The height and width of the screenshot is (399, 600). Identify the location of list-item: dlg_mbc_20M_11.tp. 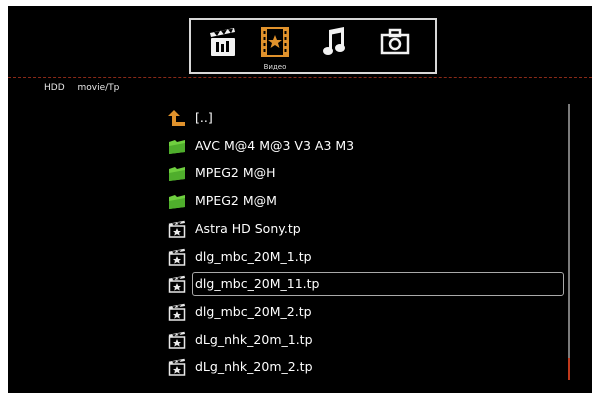
(365, 284).